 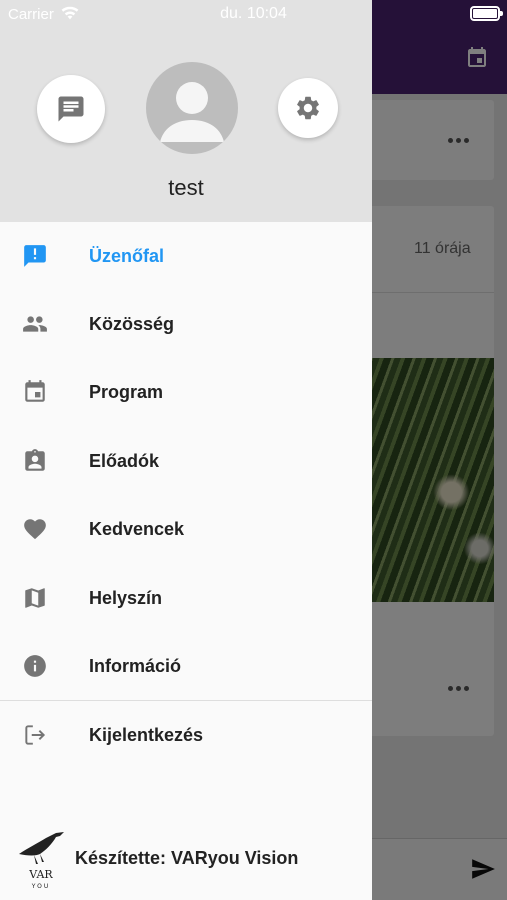 I want to click on menu-item-label: Közösség, so click(x=132, y=323).